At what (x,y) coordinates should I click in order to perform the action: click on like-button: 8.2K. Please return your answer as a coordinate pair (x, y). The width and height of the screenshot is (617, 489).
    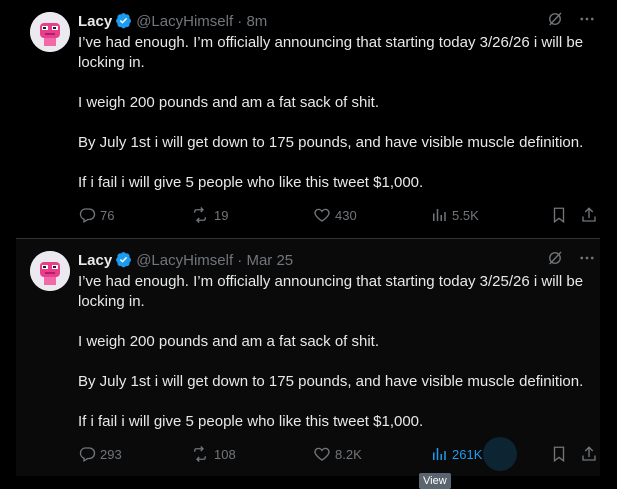
    Looking at the image, I should click on (337, 454).